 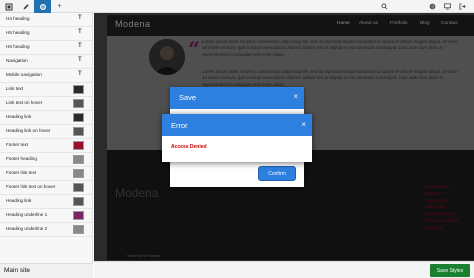 What do you see at coordinates (46, 104) in the screenshot?
I see `sidebar-setting-row: Link text on hover` at bounding box center [46, 104].